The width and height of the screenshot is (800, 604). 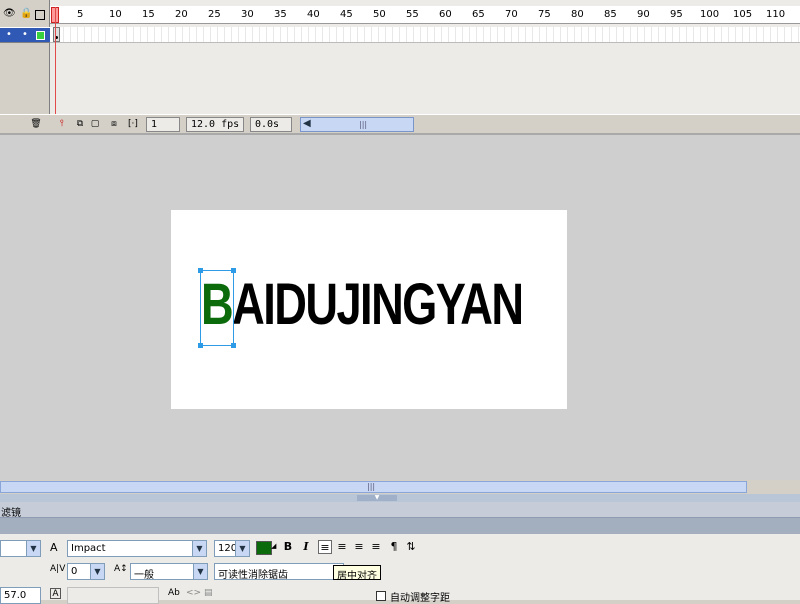 I want to click on font-icon: A, so click(x=54, y=547).